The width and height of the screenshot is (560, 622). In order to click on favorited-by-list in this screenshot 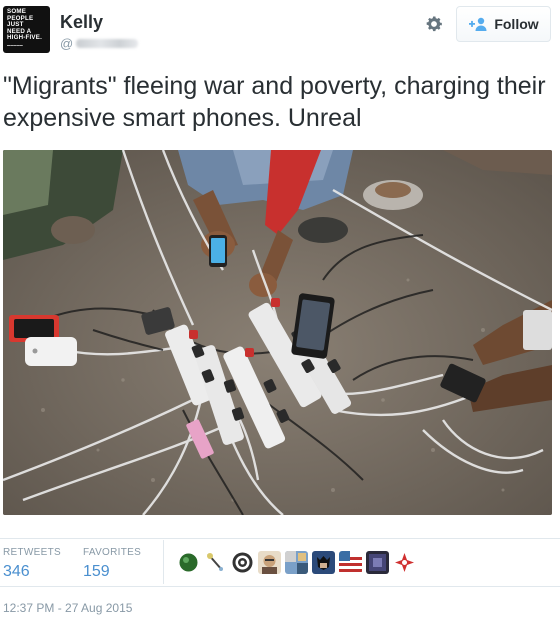, I will do `click(296, 562)`.